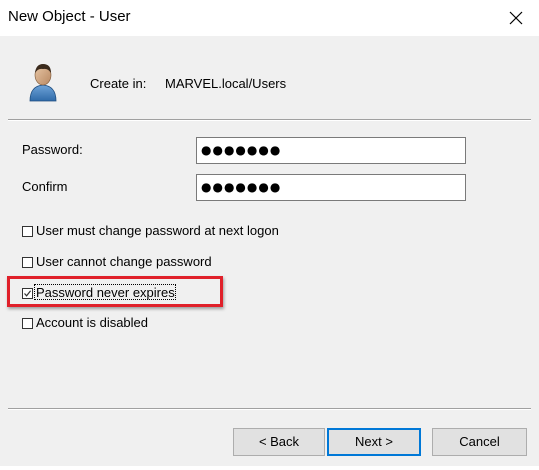 The image size is (539, 470). Describe the element at coordinates (226, 83) in the screenshot. I see `create-in-path: MARVEL.local/Users` at that location.